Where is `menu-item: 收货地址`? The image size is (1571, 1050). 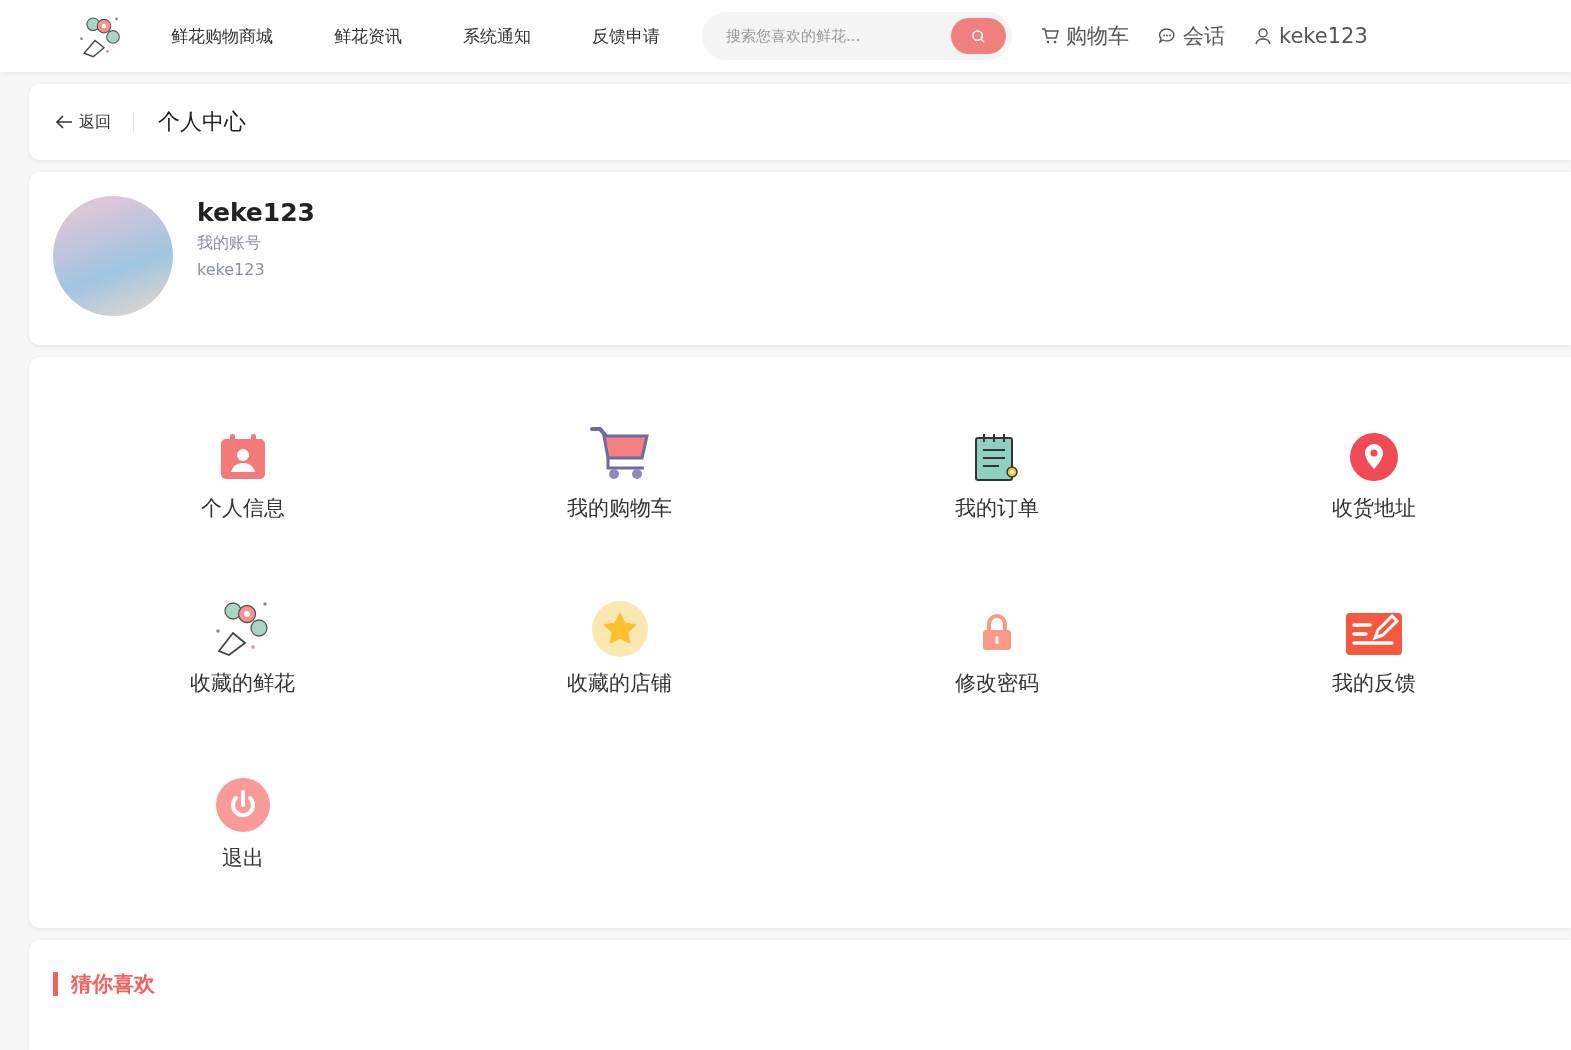
menu-item: 收货地址 is located at coordinates (1373, 459).